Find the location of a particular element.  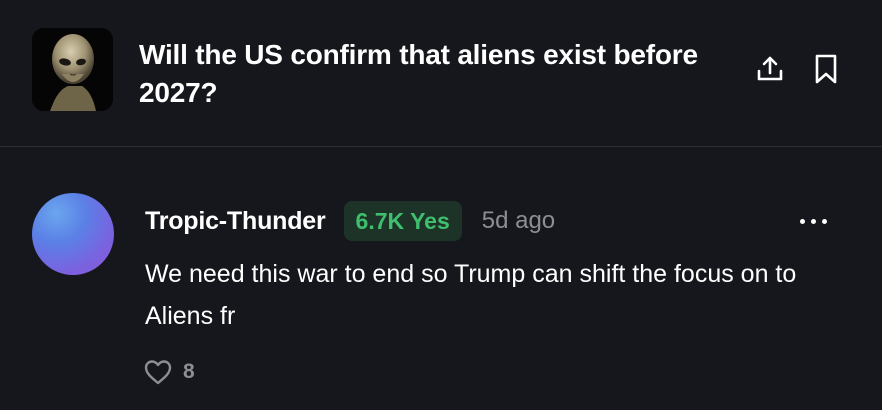

bookmark-icon is located at coordinates (826, 69).